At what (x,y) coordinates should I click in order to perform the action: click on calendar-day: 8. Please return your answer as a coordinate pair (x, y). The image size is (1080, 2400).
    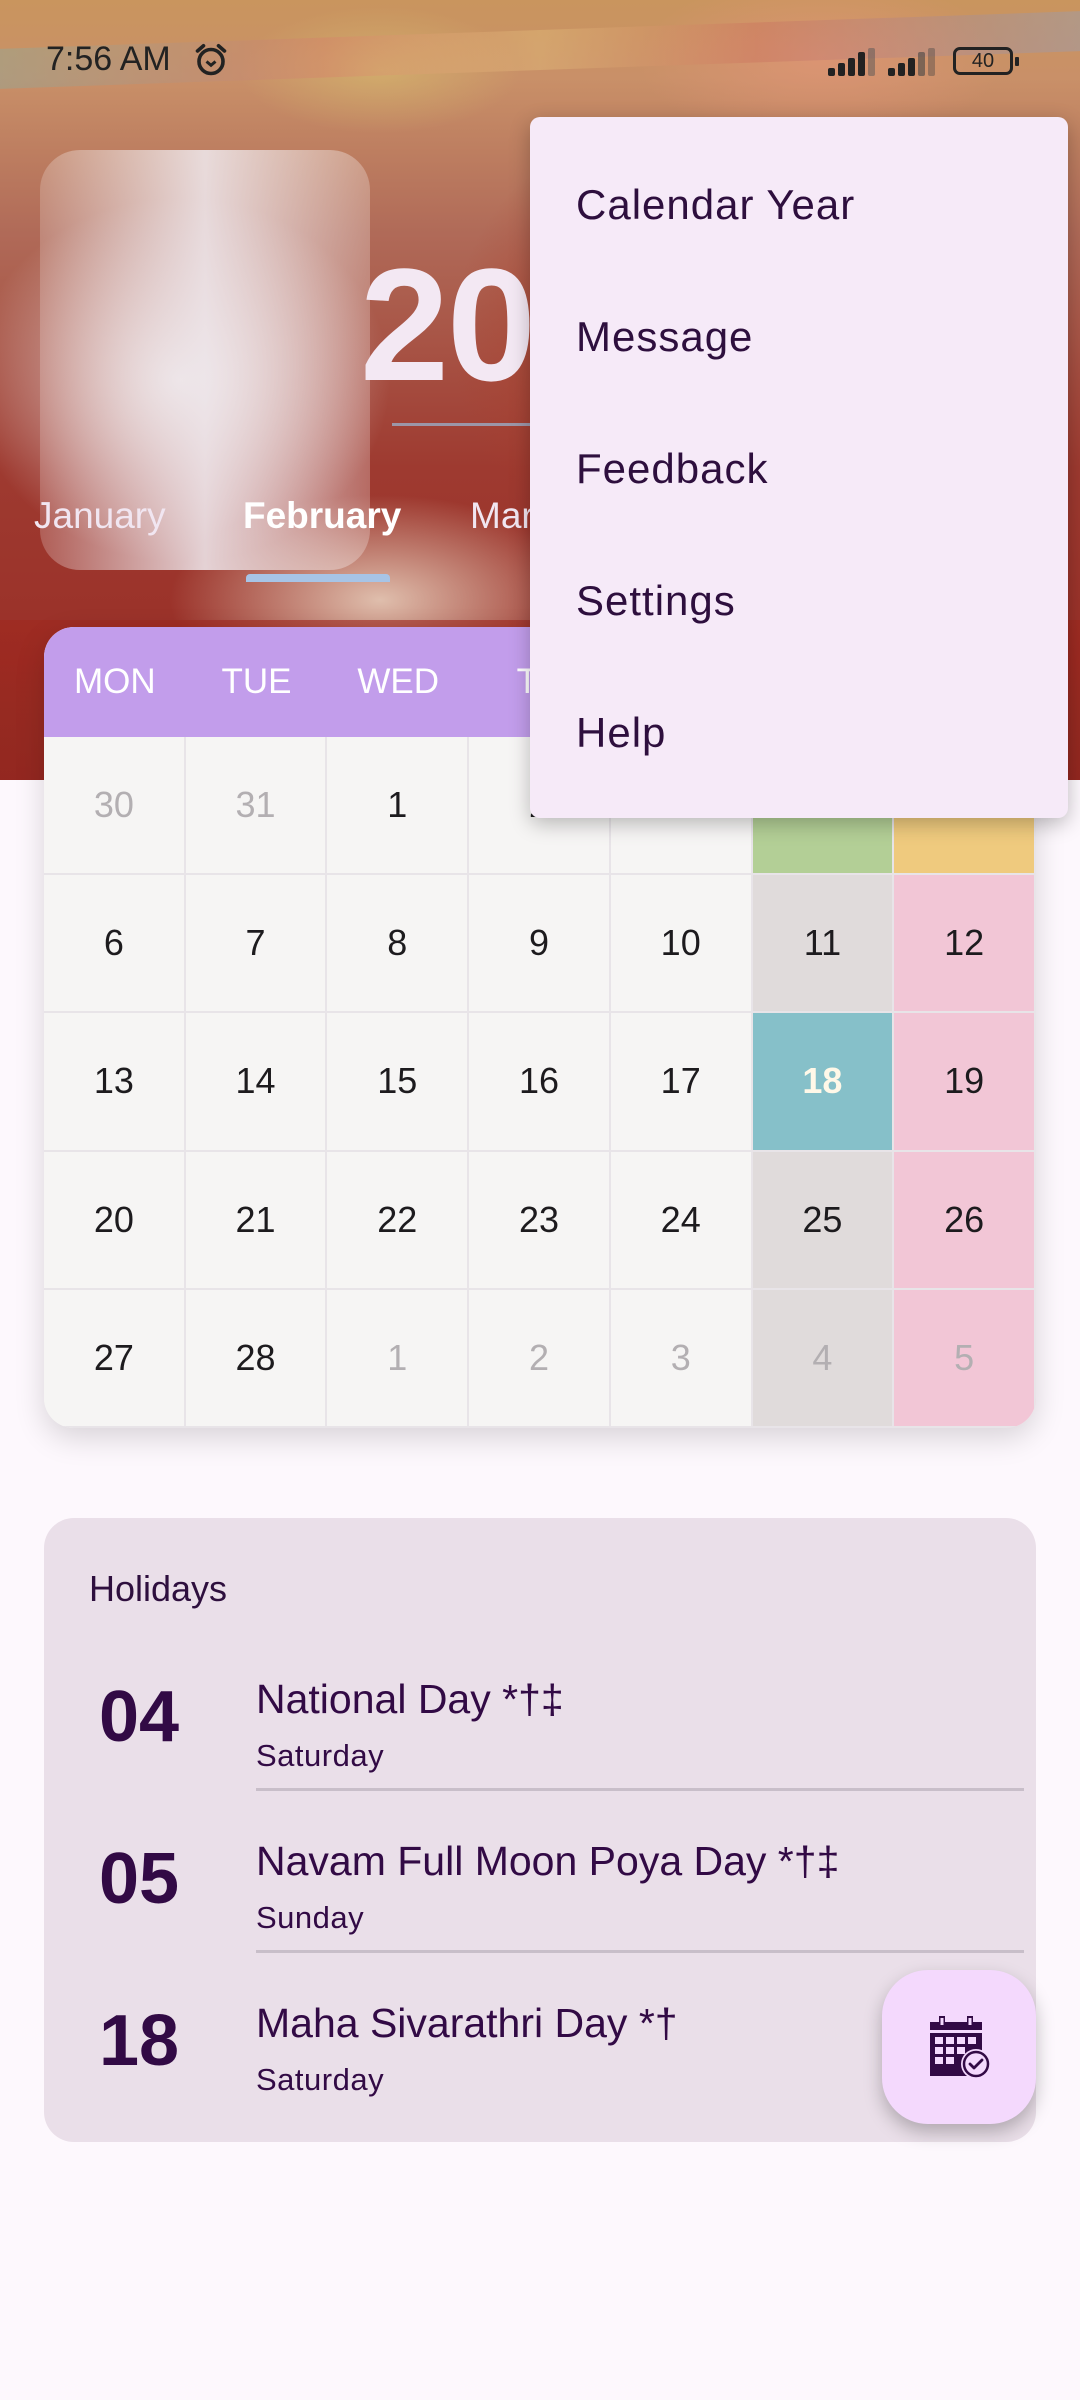
    Looking at the image, I should click on (398, 944).